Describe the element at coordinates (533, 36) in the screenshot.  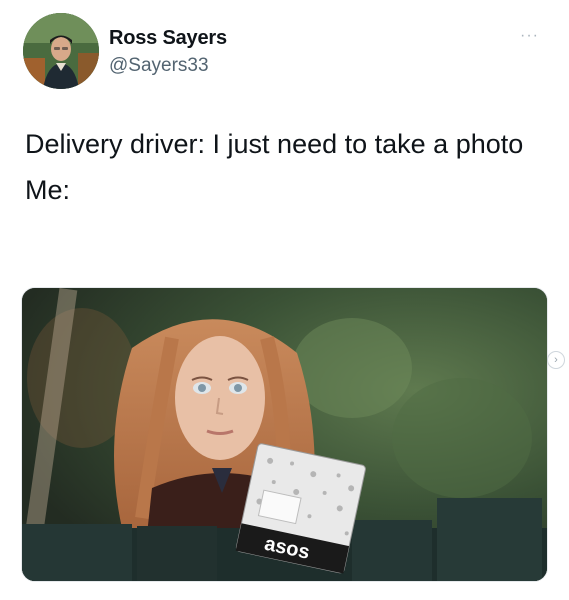
I see `more-options-icon: ···` at that location.